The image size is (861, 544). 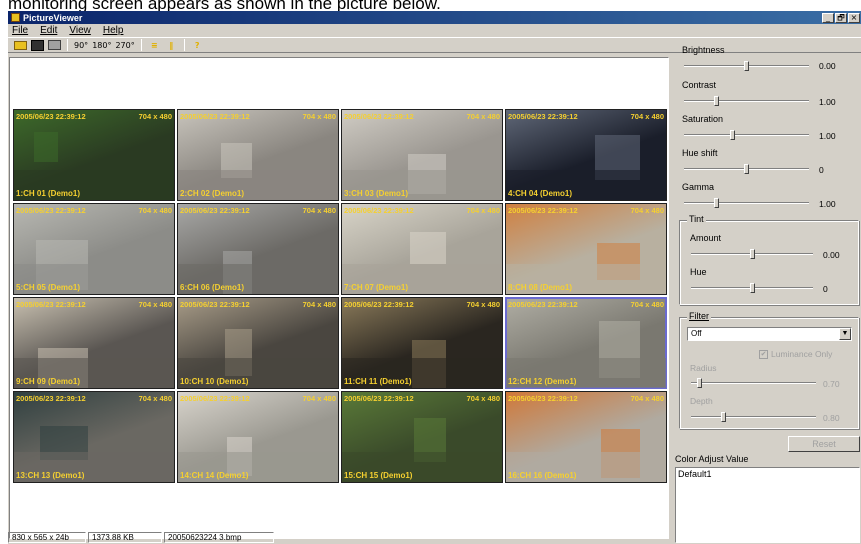 I want to click on printer-icon, so click(x=54, y=45).